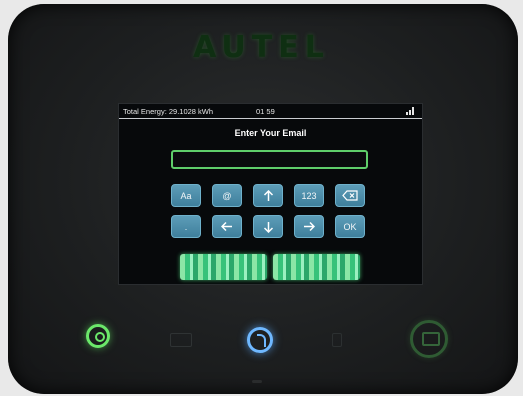 The width and height of the screenshot is (523, 396). What do you see at coordinates (270, 133) in the screenshot?
I see `page-title: Enter Your Email` at bounding box center [270, 133].